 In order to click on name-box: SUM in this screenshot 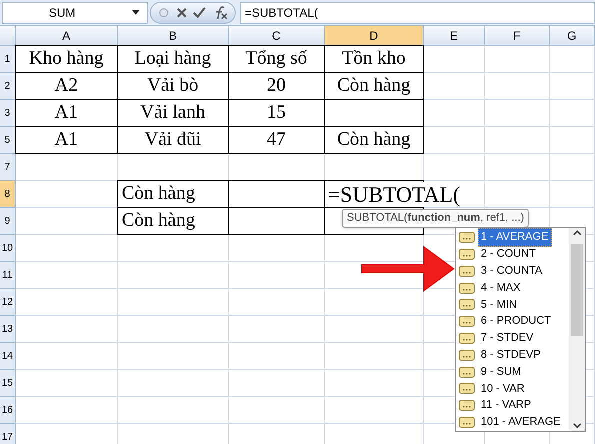, I will do `click(75, 13)`.